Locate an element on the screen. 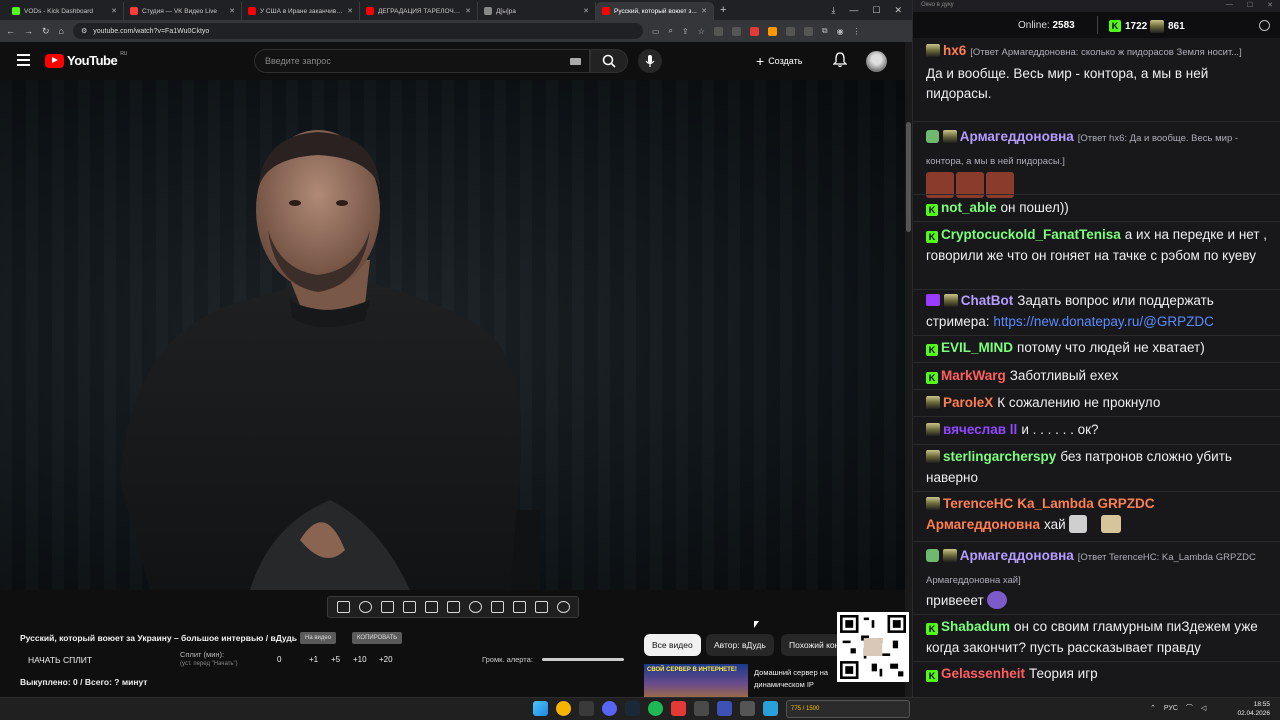  tab-usa-iran: У США в Иране заканчиваются ✕ is located at coordinates (301, 11).